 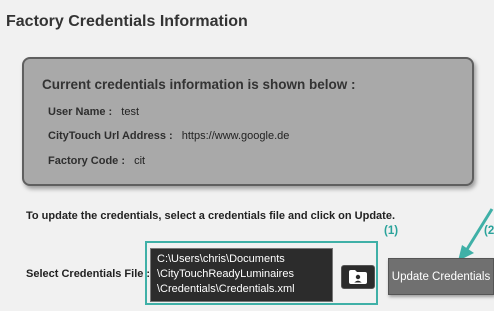 What do you see at coordinates (87, 161) in the screenshot?
I see `factory-code-label: Factory Code :` at bounding box center [87, 161].